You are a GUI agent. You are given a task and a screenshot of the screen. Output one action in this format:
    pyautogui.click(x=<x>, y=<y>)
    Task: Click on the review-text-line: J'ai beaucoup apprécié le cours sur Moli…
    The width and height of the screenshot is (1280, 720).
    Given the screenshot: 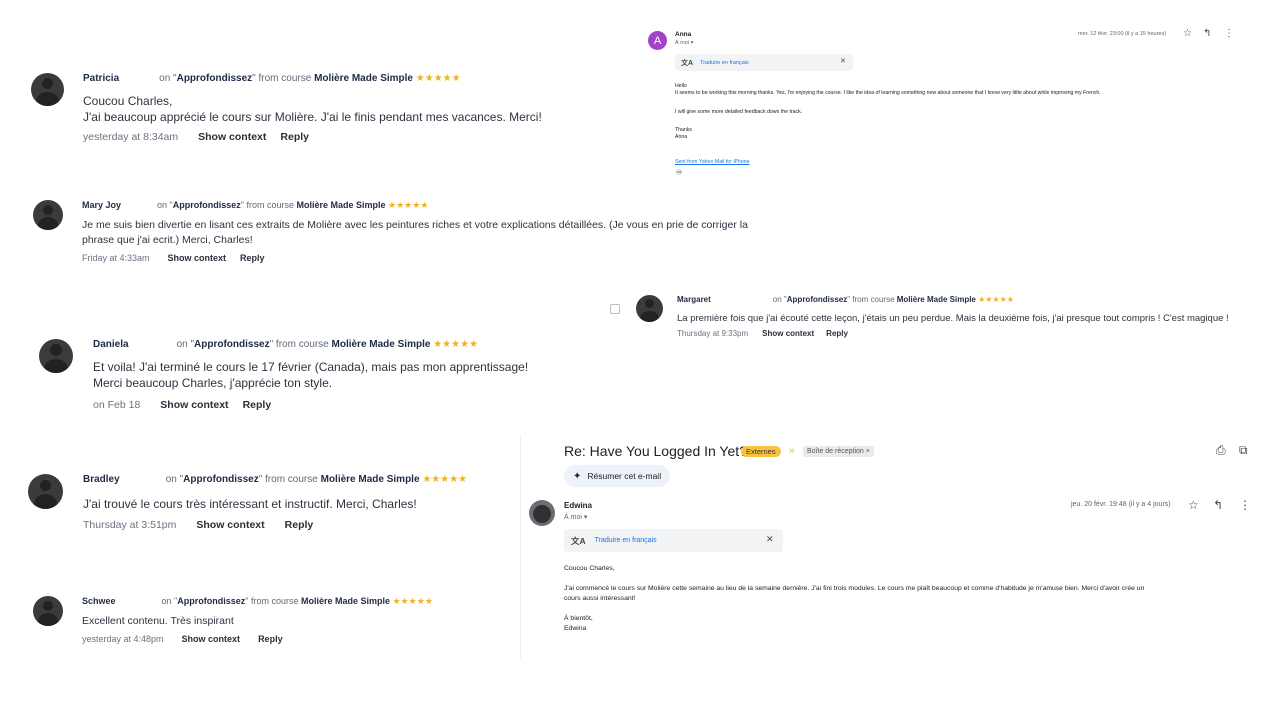 What is the action you would take?
    pyautogui.click(x=312, y=117)
    